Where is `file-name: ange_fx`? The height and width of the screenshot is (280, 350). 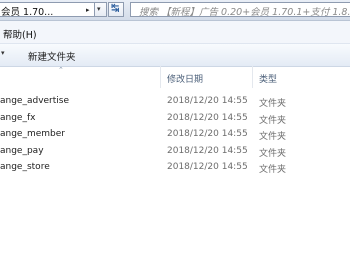
file-name: ange_fx is located at coordinates (18, 118).